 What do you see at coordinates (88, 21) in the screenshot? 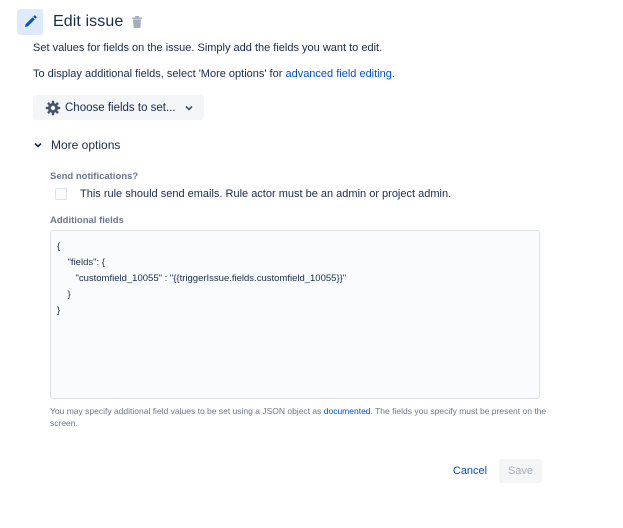
I see `page-title: Edit issue` at bounding box center [88, 21].